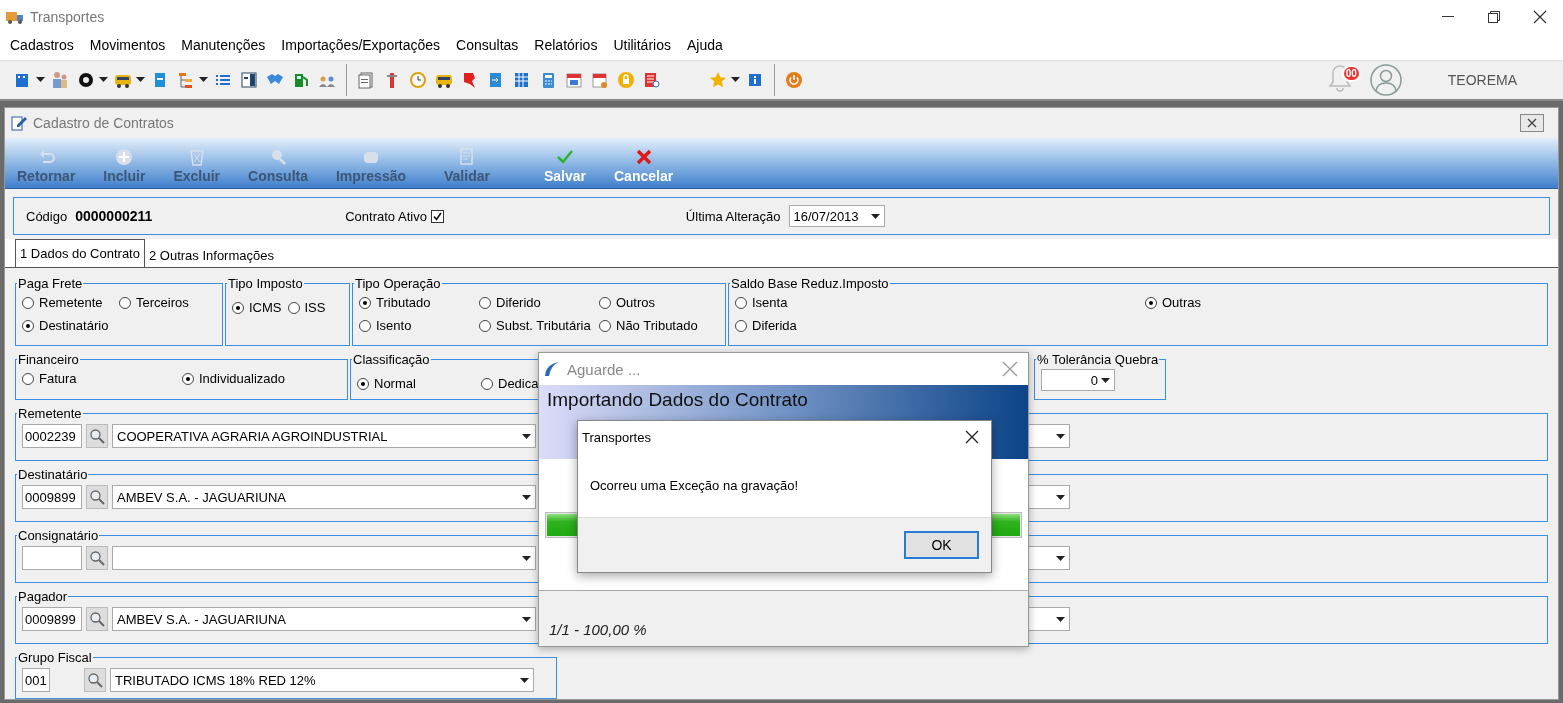  I want to click on checkmark-icon, so click(564, 157).